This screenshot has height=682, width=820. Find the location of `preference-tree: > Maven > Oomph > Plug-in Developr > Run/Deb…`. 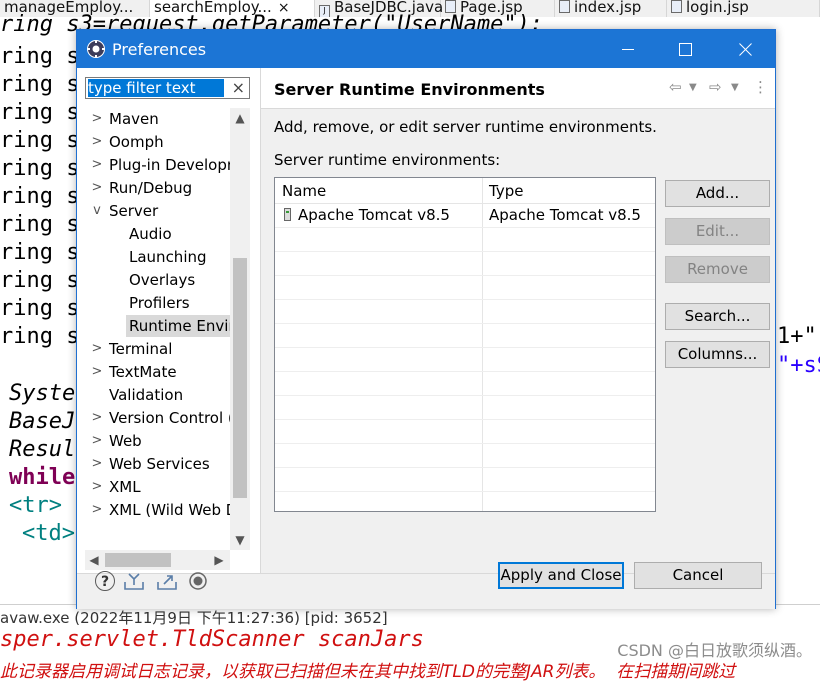

preference-tree: > Maven > Oomph > Plug-in Developr > Run/Deb… is located at coordinates (153, 329).